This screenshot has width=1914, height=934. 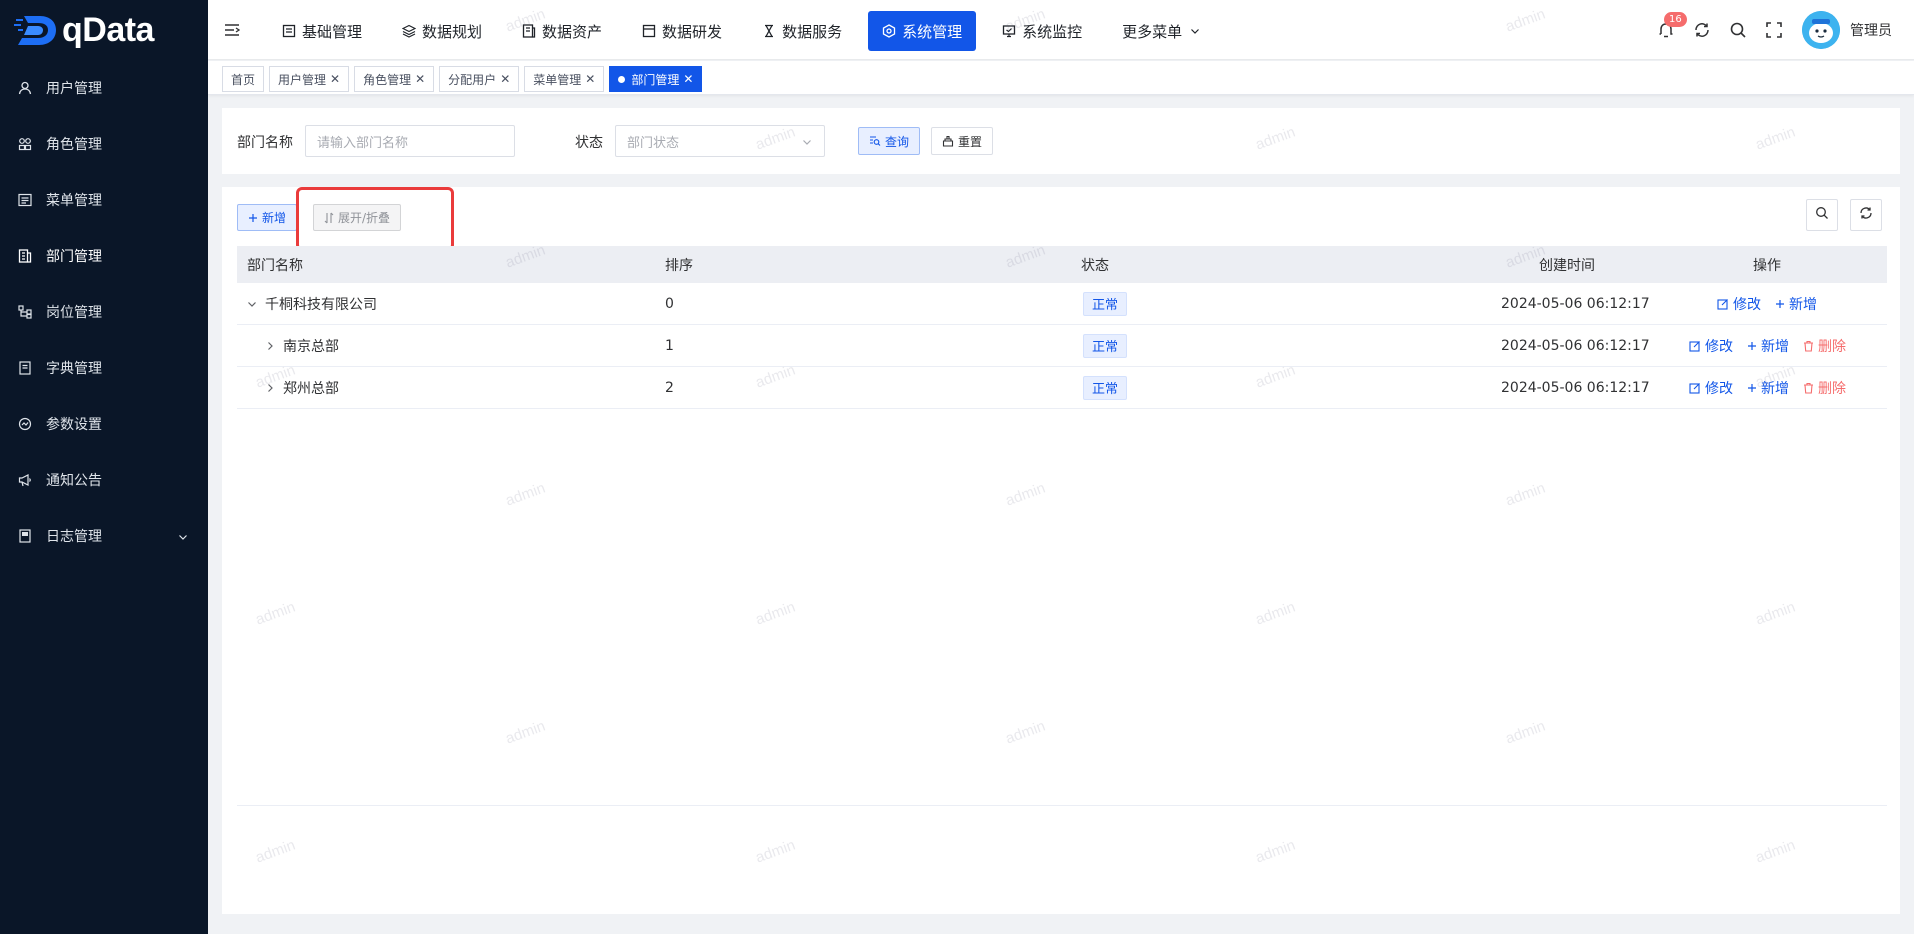 I want to click on delete-label: 删除, so click(x=1832, y=388).